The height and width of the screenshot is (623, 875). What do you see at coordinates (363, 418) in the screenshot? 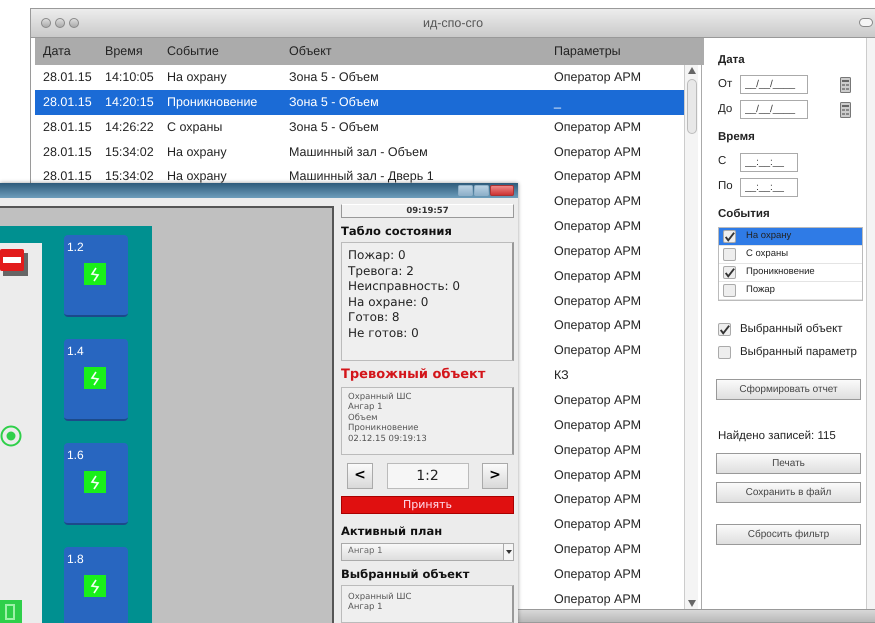
I see `alarm-line: Объем` at bounding box center [363, 418].